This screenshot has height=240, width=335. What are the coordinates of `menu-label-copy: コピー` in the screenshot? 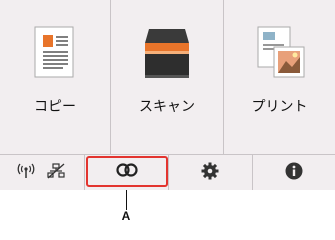 It's located at (55, 107).